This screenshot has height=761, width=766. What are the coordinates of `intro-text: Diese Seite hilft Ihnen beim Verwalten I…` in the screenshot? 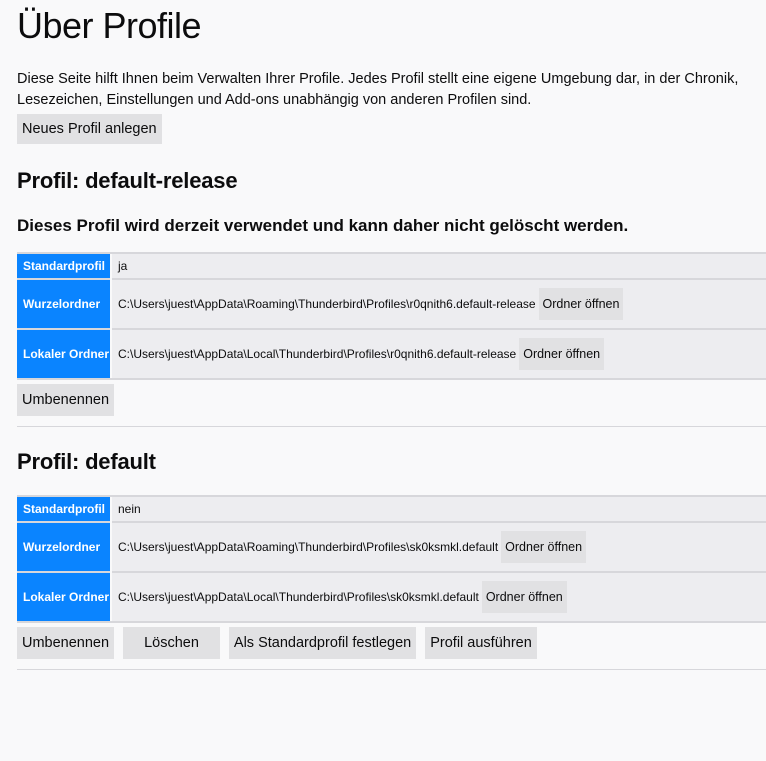 It's located at (391, 90).